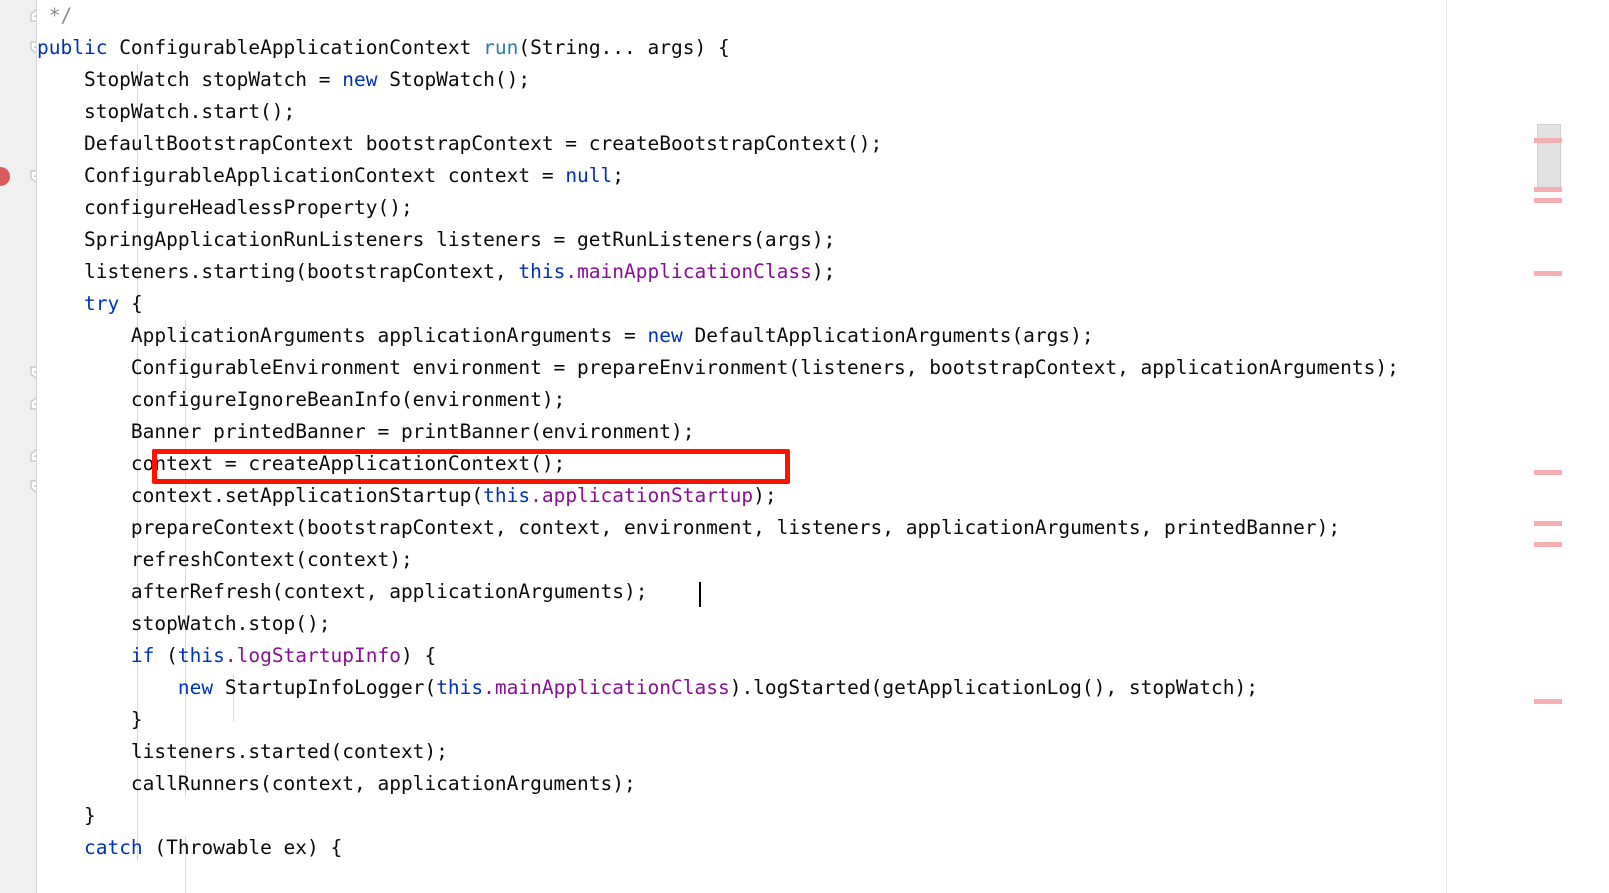 This screenshot has height=893, width=1609. I want to click on code-line: stopWatch.stop();, so click(741, 624).